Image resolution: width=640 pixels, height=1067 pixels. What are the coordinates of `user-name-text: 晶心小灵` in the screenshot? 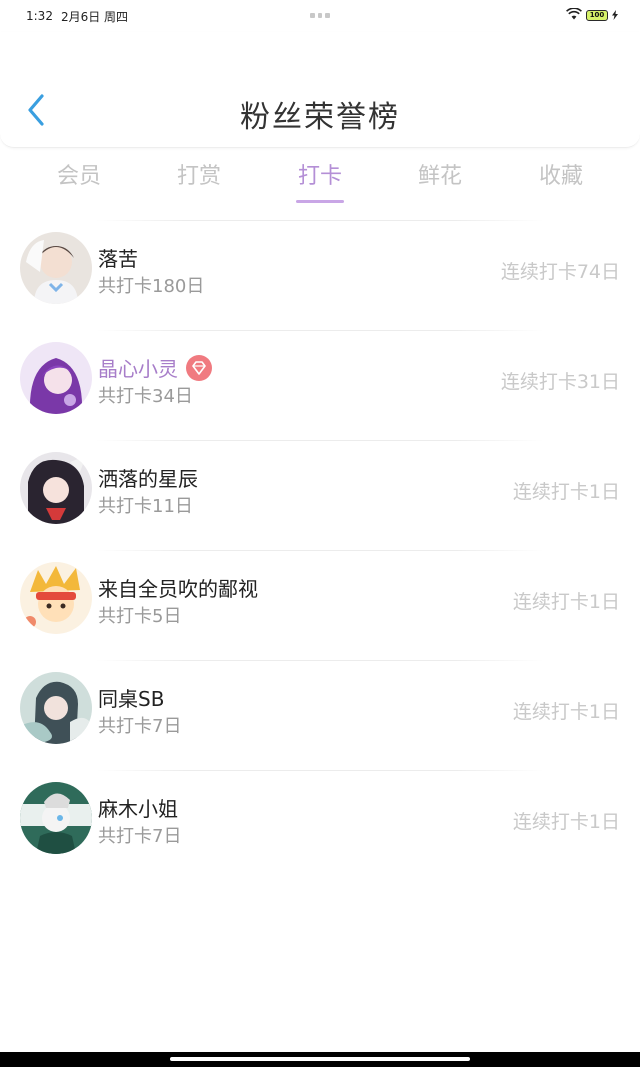 It's located at (138, 369).